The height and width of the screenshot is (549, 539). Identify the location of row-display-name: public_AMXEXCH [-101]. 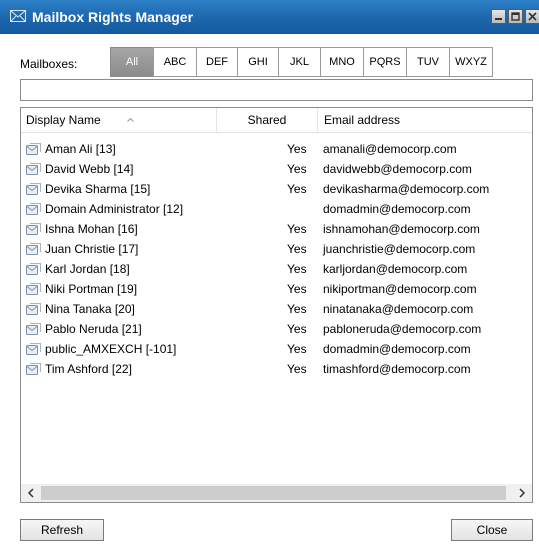
(111, 349).